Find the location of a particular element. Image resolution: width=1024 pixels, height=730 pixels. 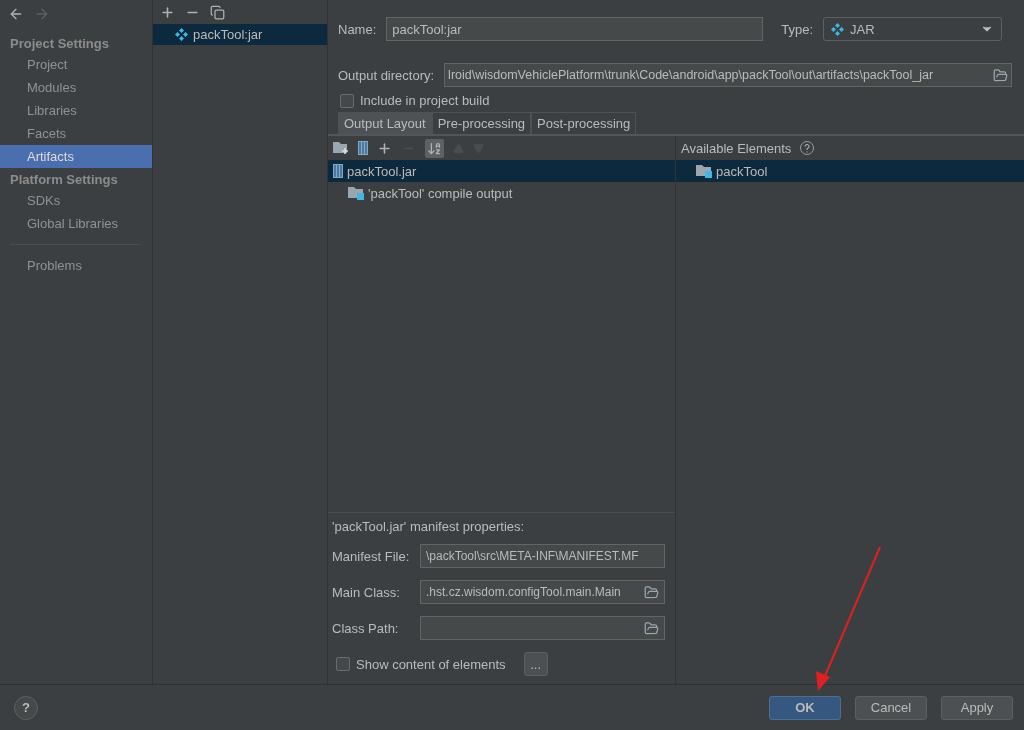

tree-item: packTool.jar is located at coordinates (501, 171).